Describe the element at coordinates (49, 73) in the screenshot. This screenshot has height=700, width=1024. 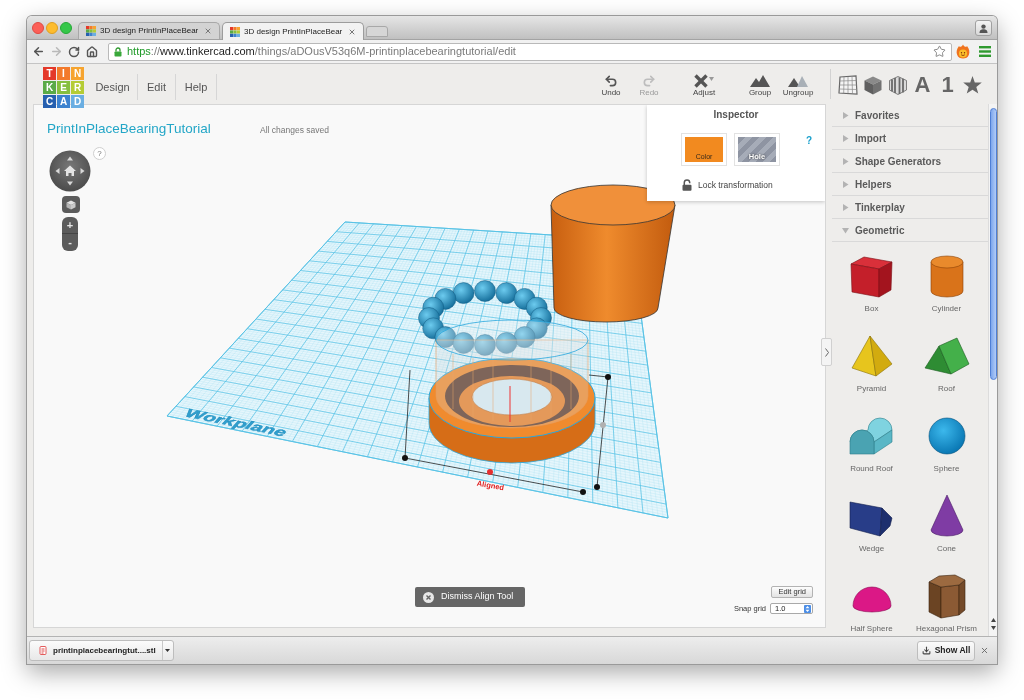
I see `logo-tile: T` at that location.